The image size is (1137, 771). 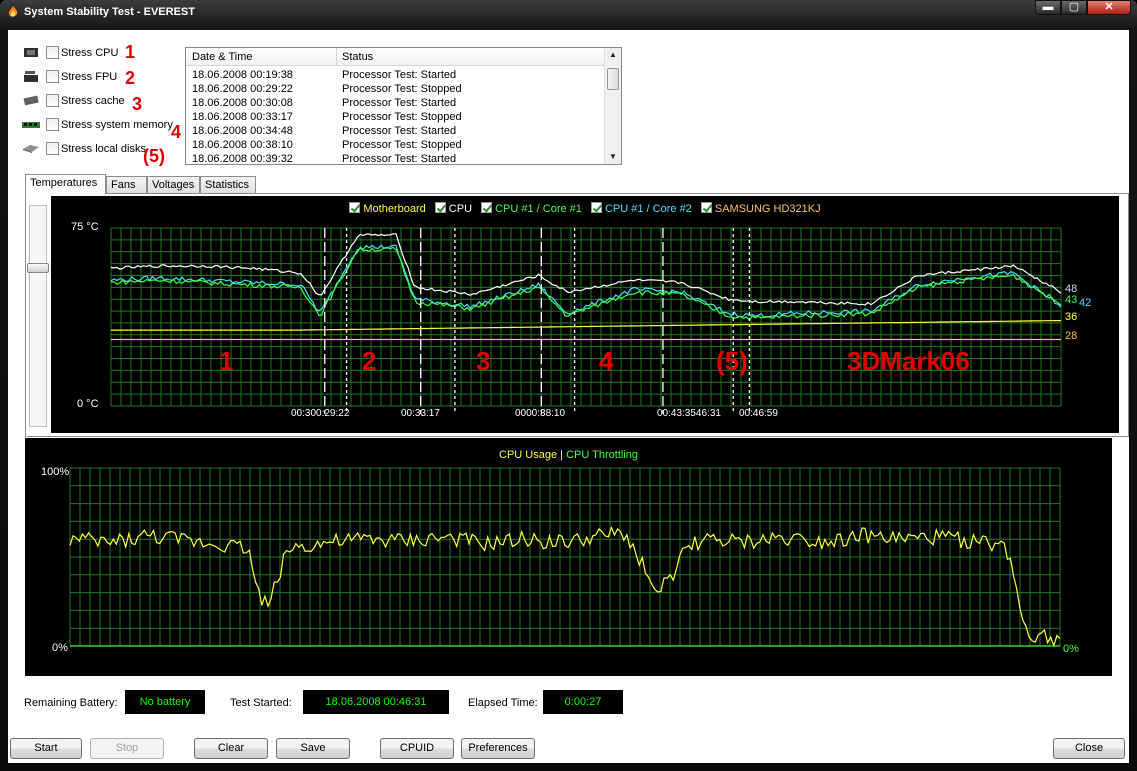 I want to click on segment-label: 3, so click(x=483, y=361).